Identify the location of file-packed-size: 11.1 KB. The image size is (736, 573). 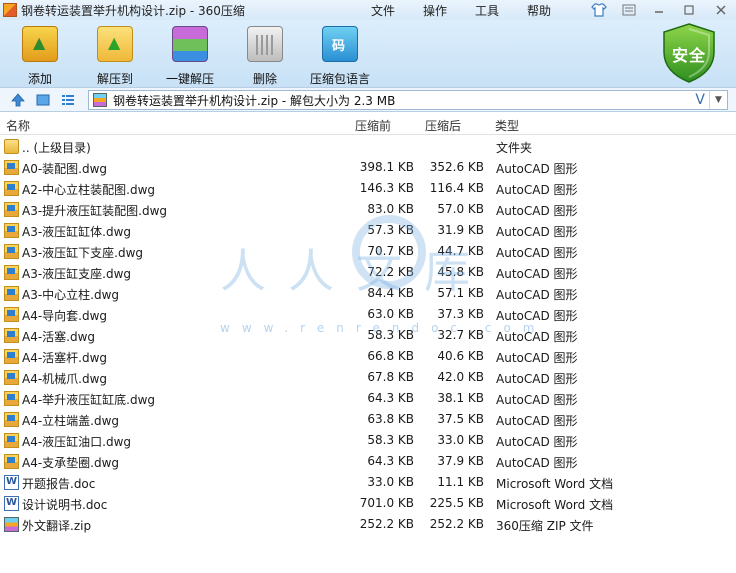
(460, 482).